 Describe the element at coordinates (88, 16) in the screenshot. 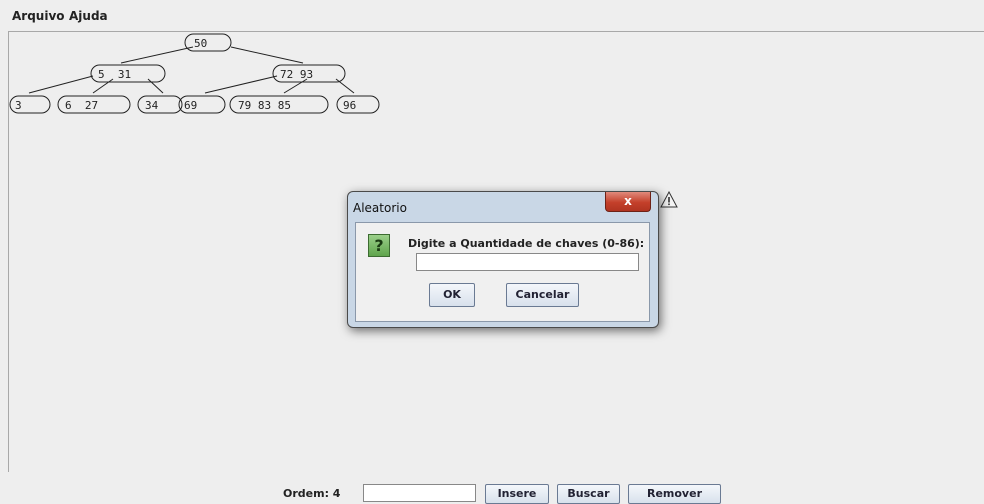

I see `menu-ajuda: Ajuda` at that location.